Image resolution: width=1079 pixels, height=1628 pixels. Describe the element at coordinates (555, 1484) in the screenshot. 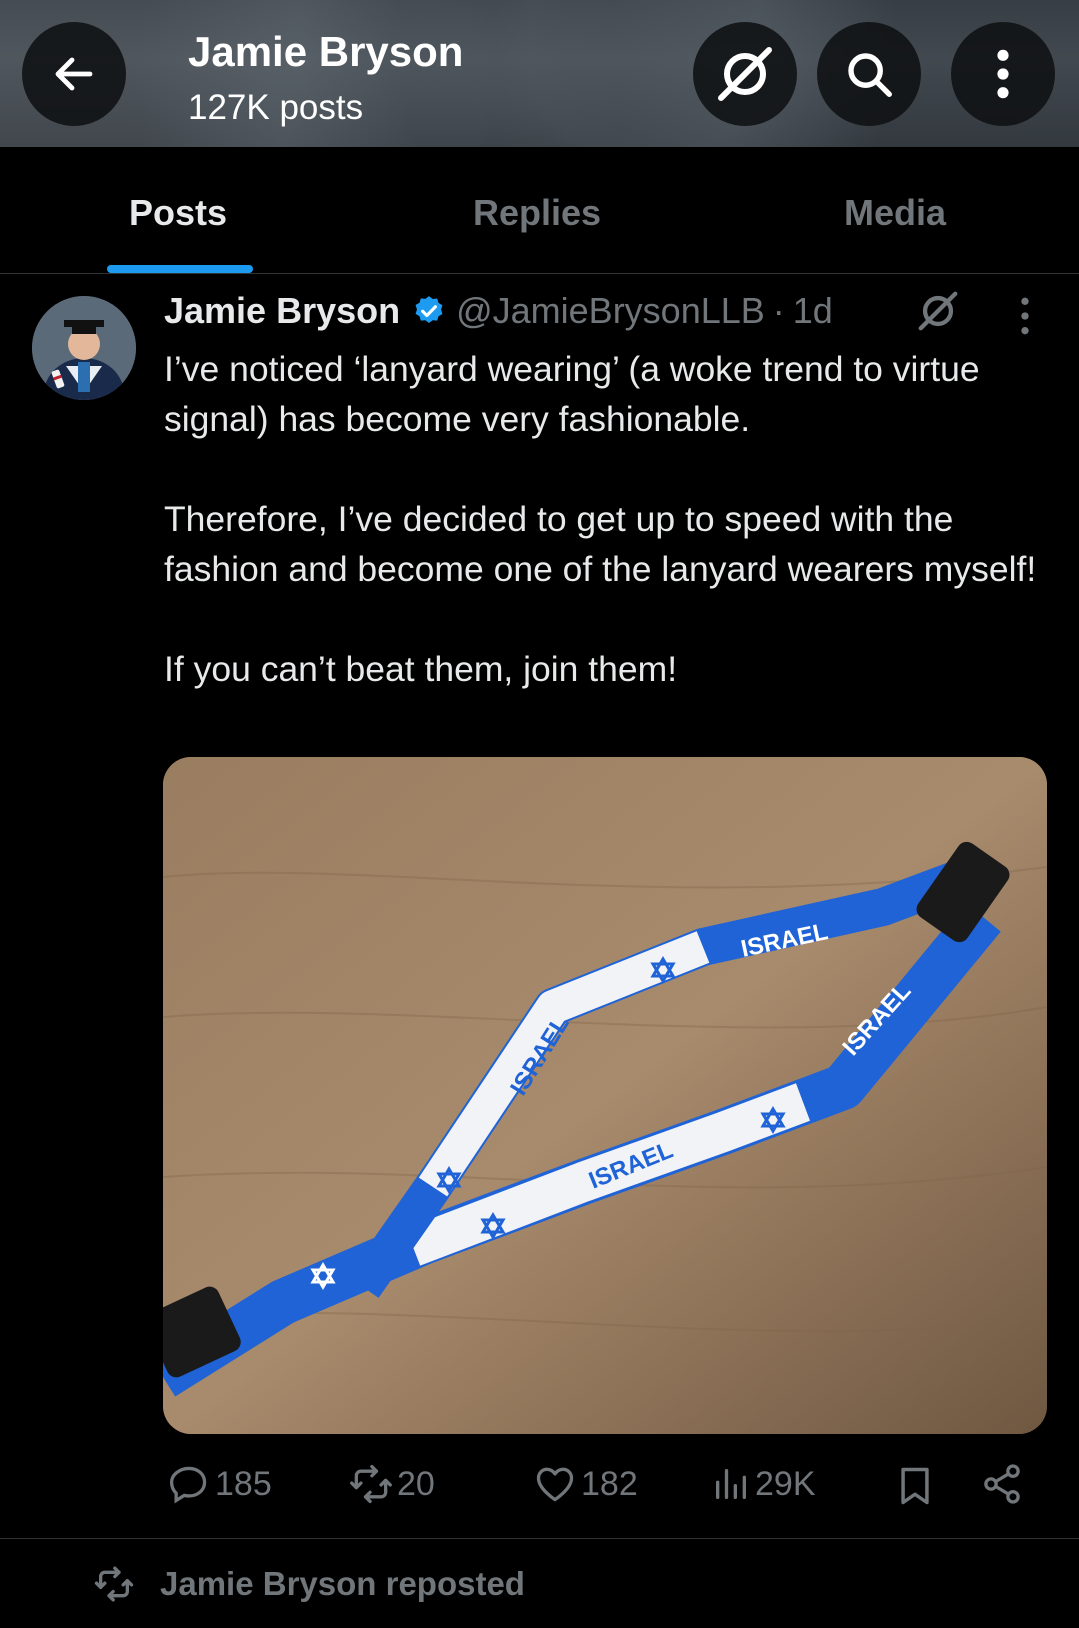

I see `heart-icon` at that location.